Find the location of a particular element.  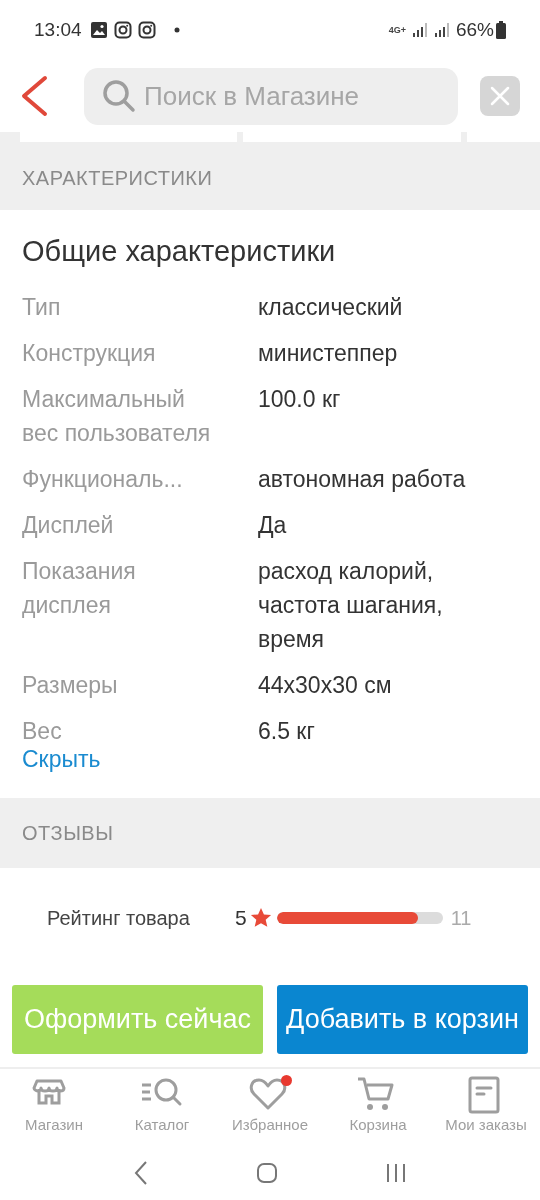

clock: 13:04 is located at coordinates (58, 29).